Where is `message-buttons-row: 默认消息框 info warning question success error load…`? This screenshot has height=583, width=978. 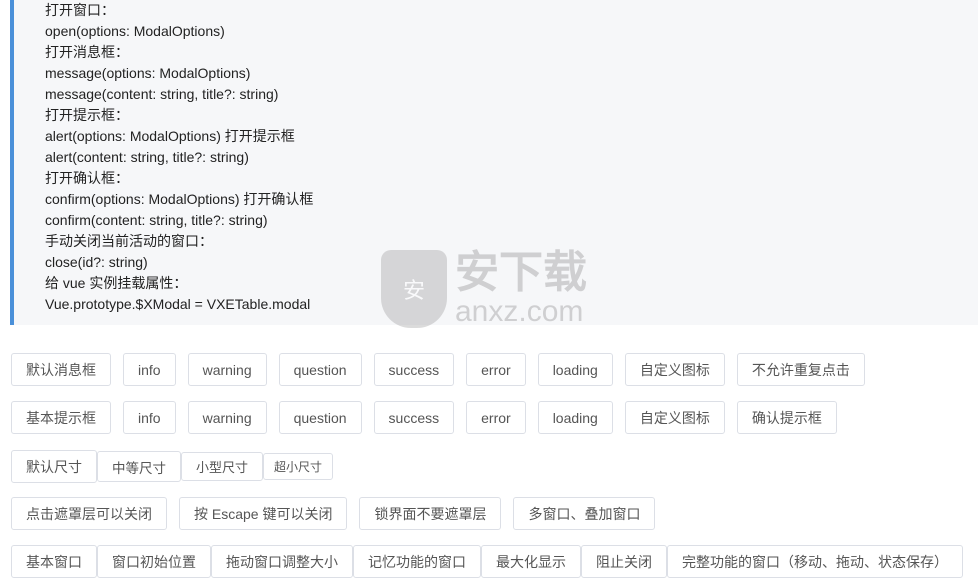 message-buttons-row: 默认消息框 info warning question success error load… is located at coordinates (444, 369).